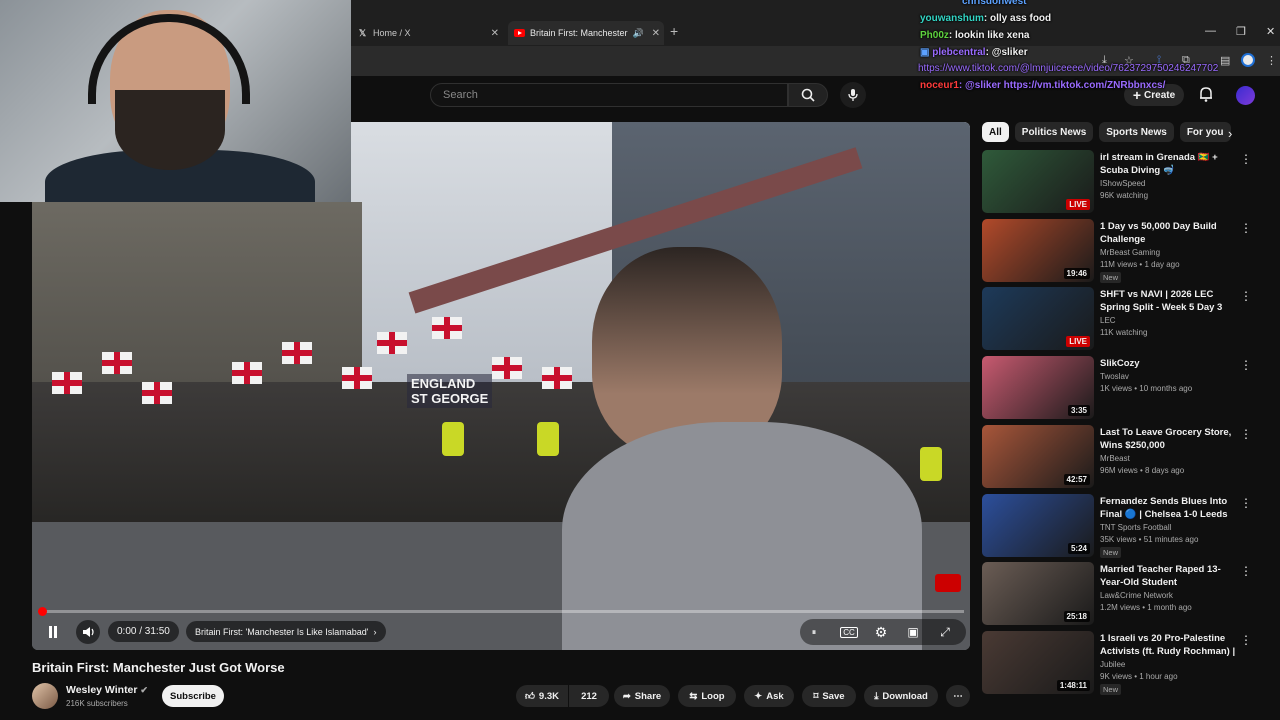 This screenshot has height=720, width=1280. Describe the element at coordinates (674, 31) in the screenshot. I see `new-tab-button: +` at that location.